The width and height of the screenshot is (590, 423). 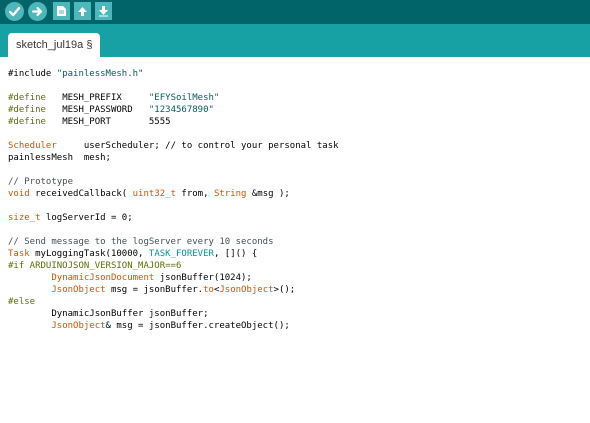 What do you see at coordinates (154, 290) in the screenshot?
I see `code-token: msg = jsonBuffer.` at bounding box center [154, 290].